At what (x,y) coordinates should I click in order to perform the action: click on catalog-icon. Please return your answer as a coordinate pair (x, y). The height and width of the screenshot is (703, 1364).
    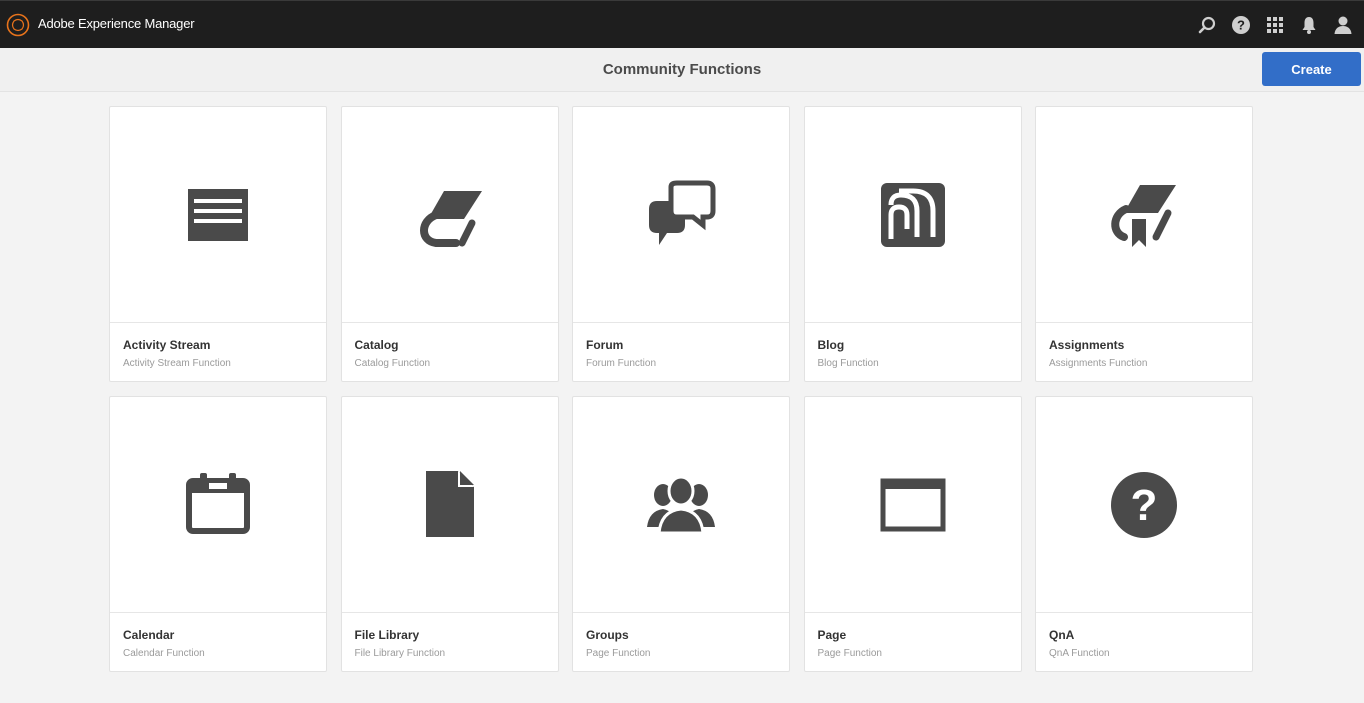
    Looking at the image, I should click on (450, 218).